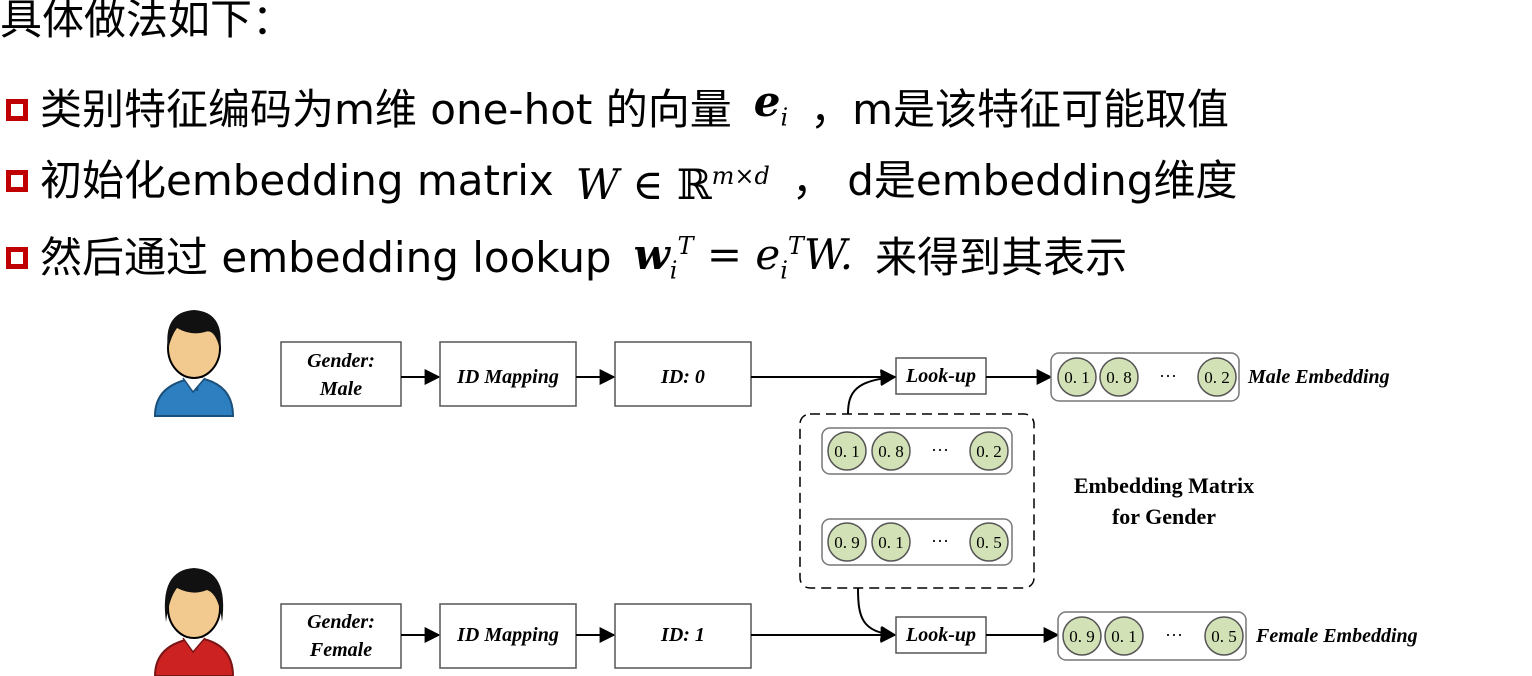 The width and height of the screenshot is (1532, 676). What do you see at coordinates (1217, 377) in the screenshot?
I see `male-emb-value: 0. 2` at bounding box center [1217, 377].